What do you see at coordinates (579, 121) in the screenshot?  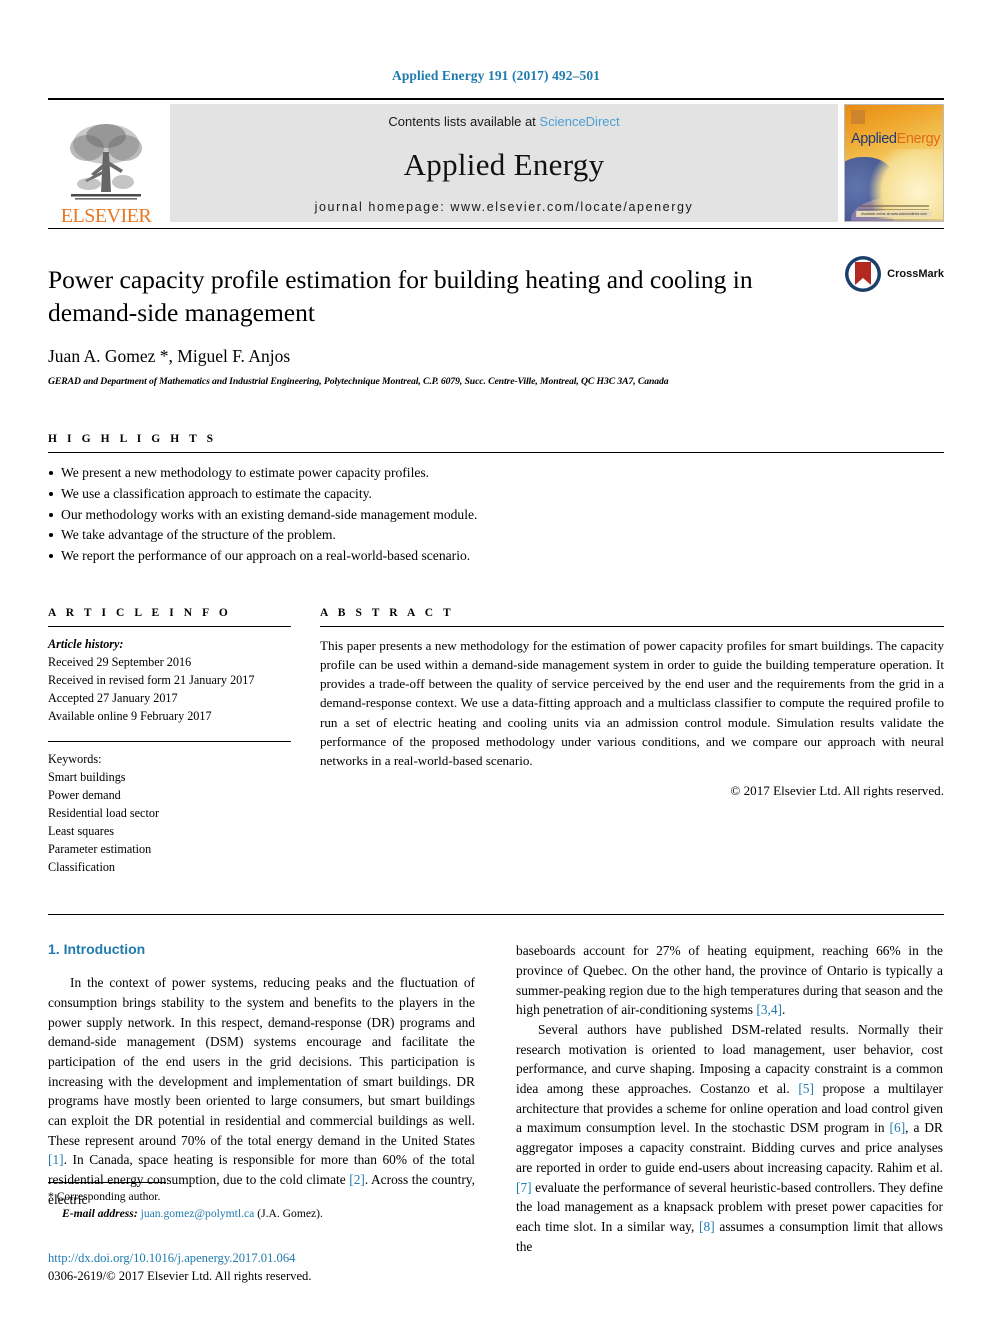 I see `sciencedirect-link: ScienceDirect` at bounding box center [579, 121].